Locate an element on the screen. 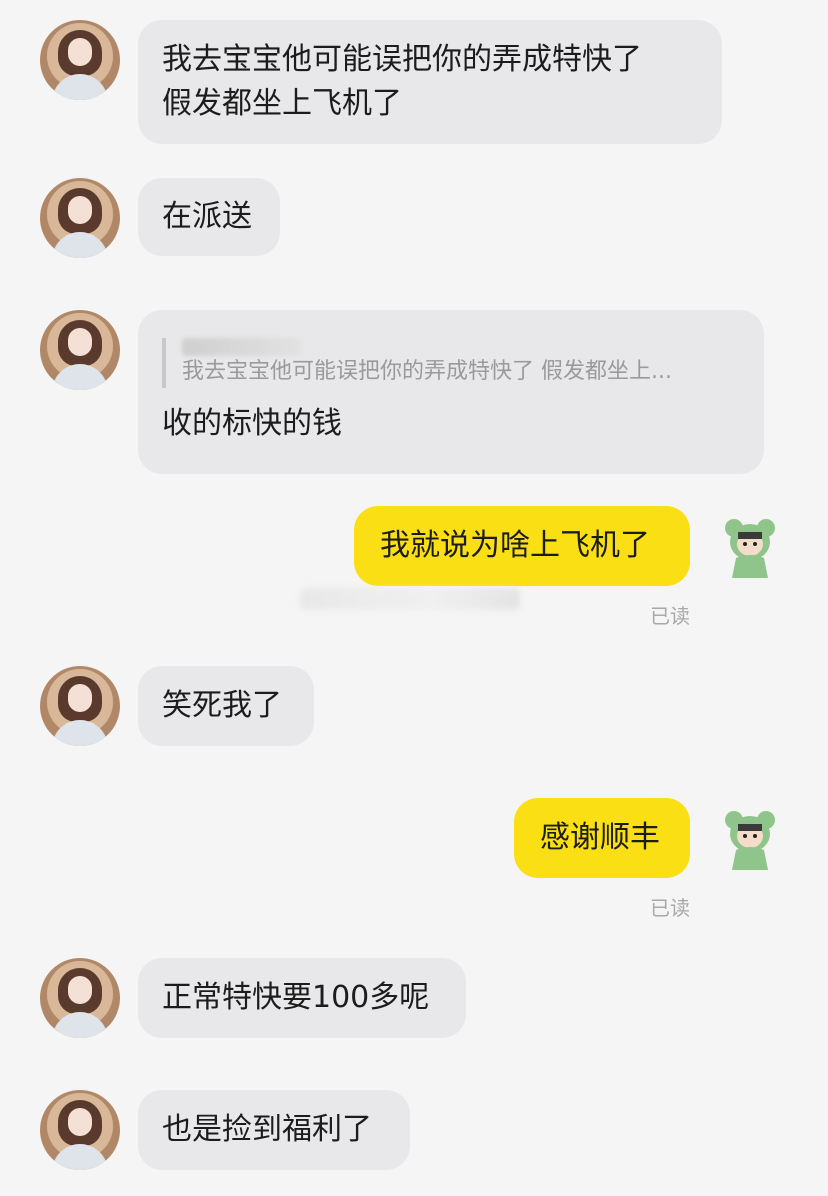  message-bubble-outgoing: 感谢顺丰 is located at coordinates (602, 838).